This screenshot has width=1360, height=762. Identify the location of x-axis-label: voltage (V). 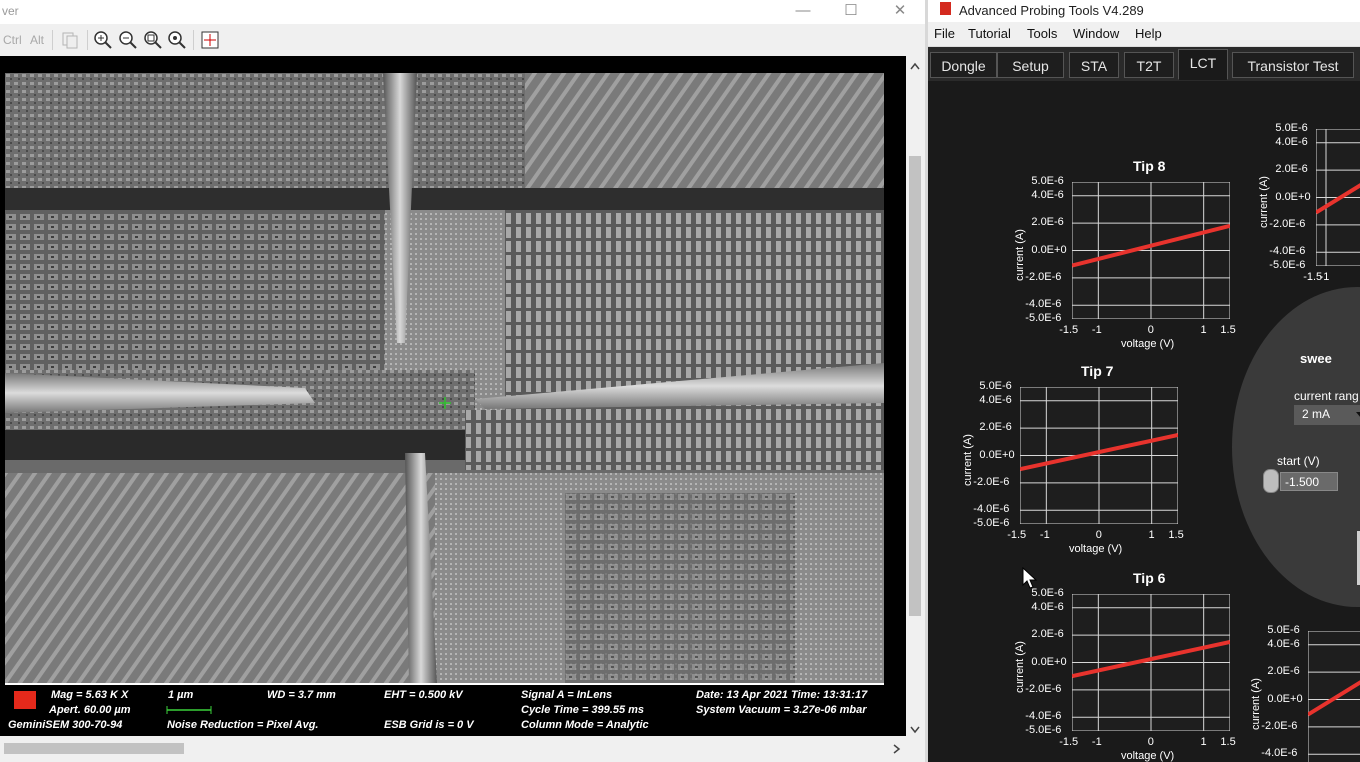
(1148, 344).